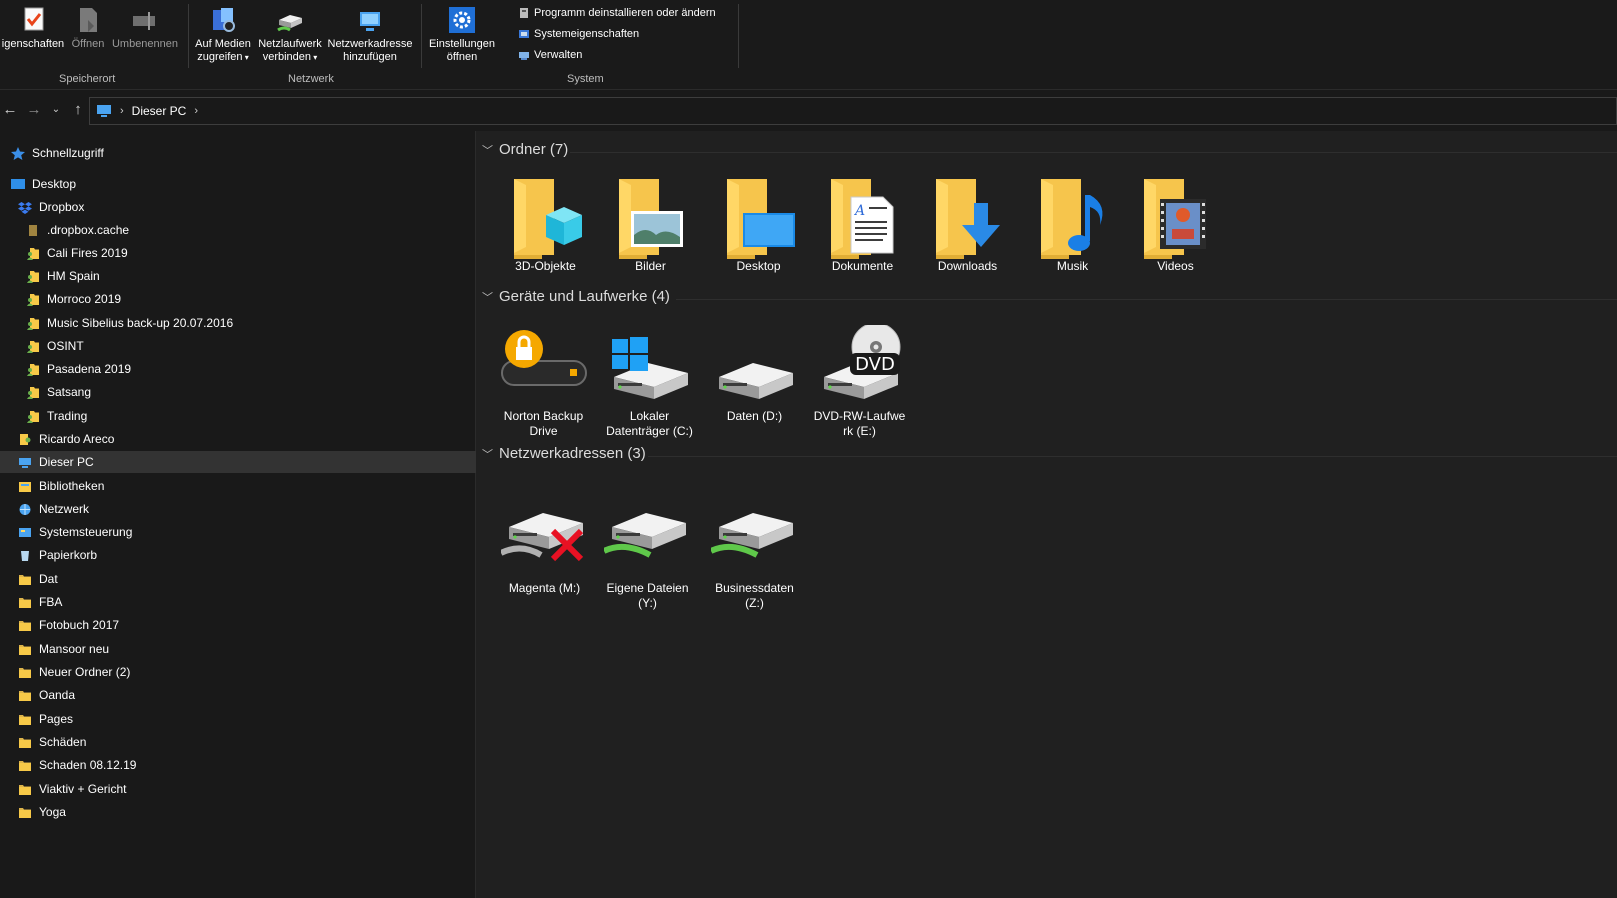 The height and width of the screenshot is (898, 1617). What do you see at coordinates (617, 13) in the screenshot?
I see `uninstall-program-button: Programm deinstallieren oder ändern` at bounding box center [617, 13].